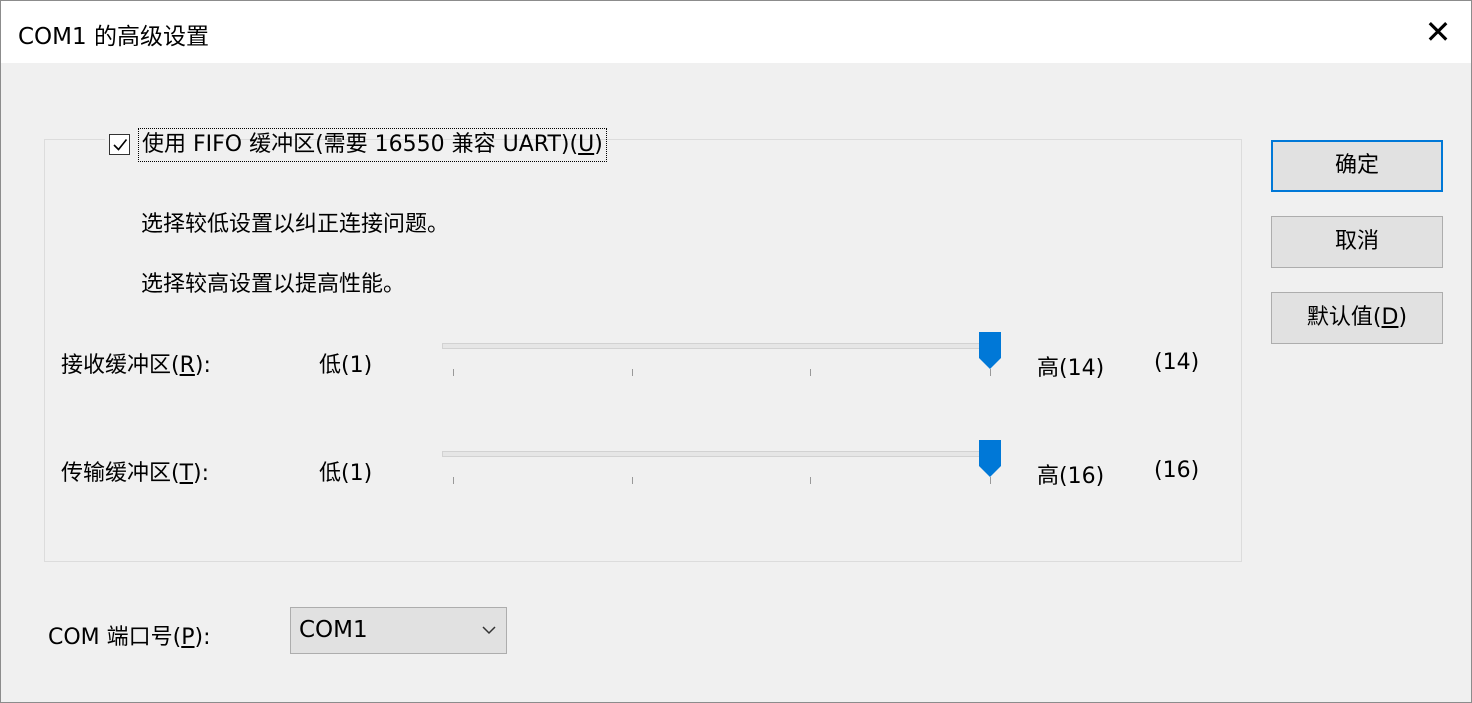  What do you see at coordinates (489, 630) in the screenshot?
I see `chevron-down-icon` at bounding box center [489, 630].